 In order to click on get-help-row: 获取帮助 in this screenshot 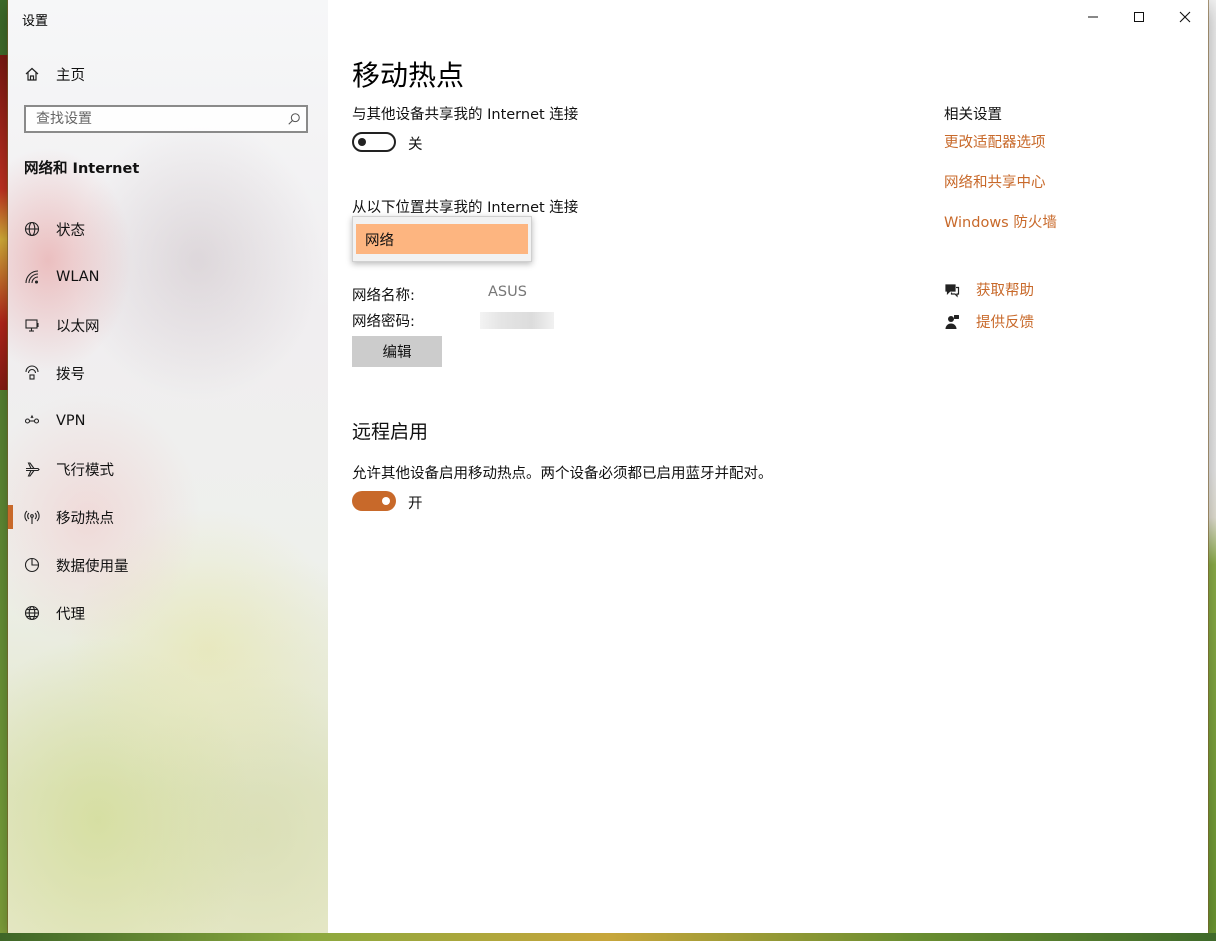, I will do `click(989, 289)`.